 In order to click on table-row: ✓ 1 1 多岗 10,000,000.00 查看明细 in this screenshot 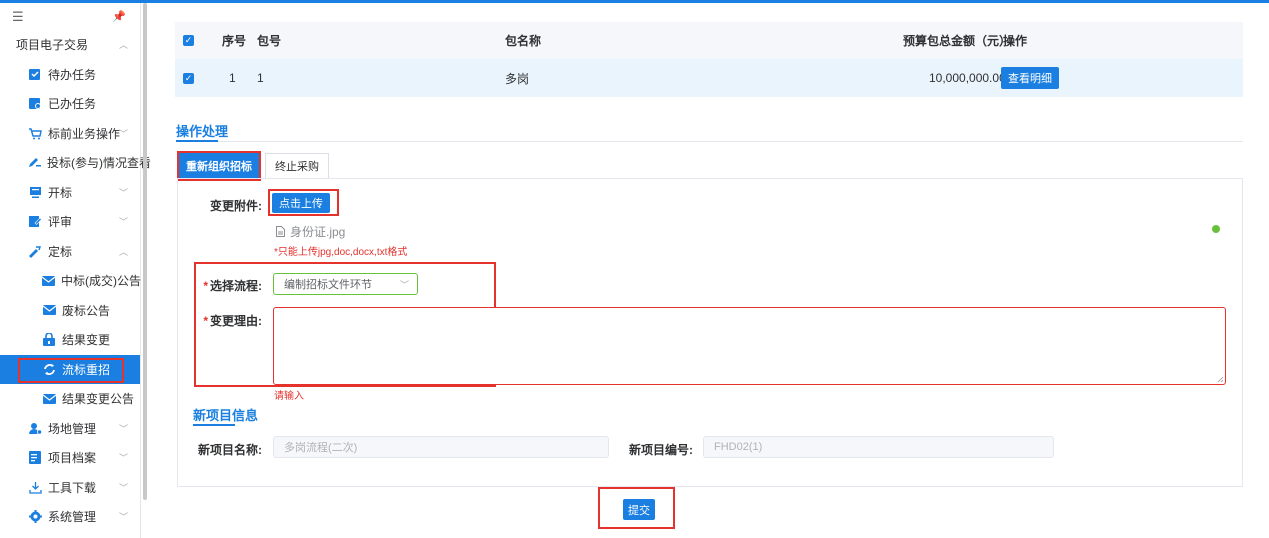, I will do `click(709, 78)`.